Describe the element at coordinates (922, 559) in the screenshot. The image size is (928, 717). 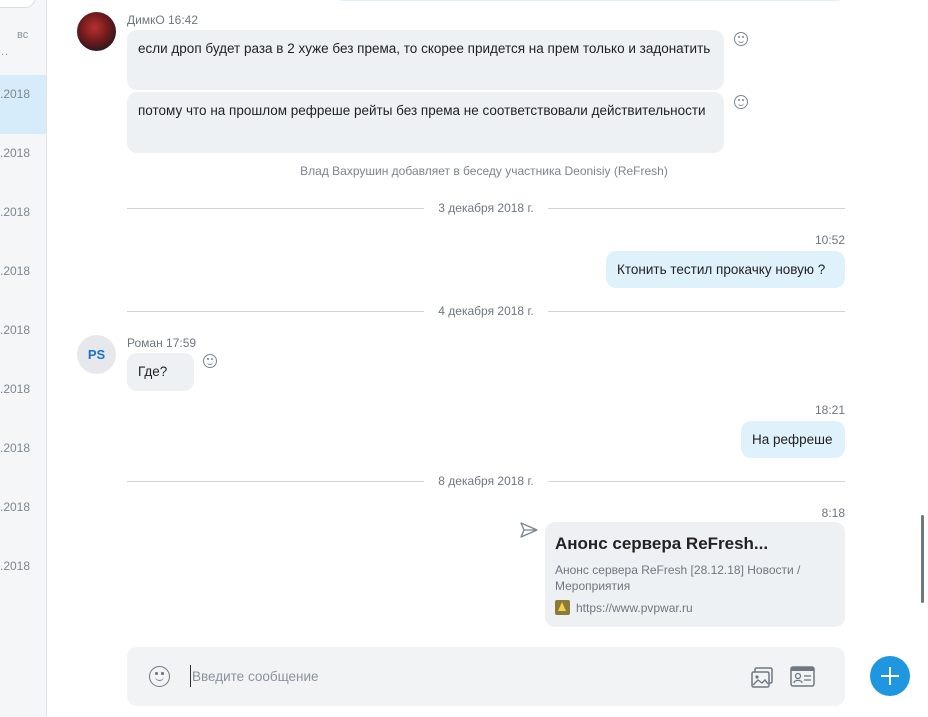
I see `scrollbar-thumb` at that location.